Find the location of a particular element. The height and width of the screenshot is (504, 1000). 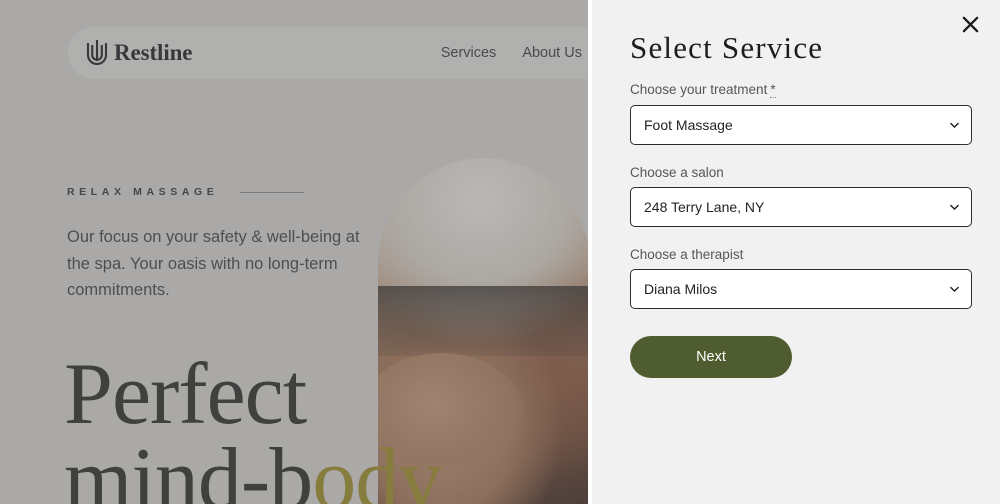

label-text: Choose a therapist is located at coordinates (687, 254).